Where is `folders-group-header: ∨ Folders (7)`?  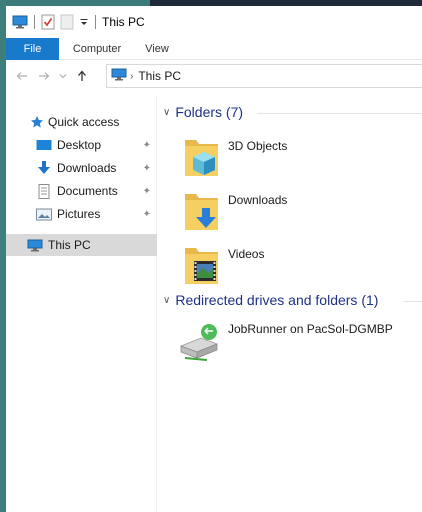 folders-group-header: ∨ Folders (7) is located at coordinates (203, 112).